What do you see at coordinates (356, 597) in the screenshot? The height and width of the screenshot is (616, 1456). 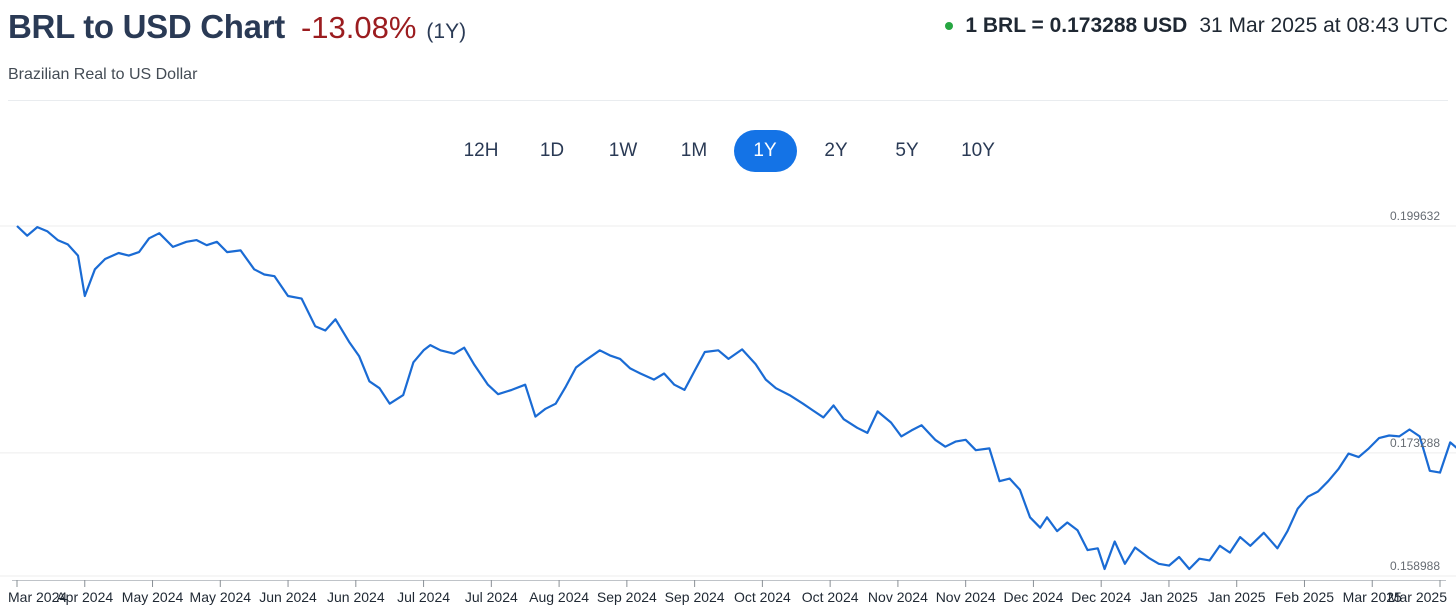 I see `x-tick-label-5: Jun 2024` at bounding box center [356, 597].